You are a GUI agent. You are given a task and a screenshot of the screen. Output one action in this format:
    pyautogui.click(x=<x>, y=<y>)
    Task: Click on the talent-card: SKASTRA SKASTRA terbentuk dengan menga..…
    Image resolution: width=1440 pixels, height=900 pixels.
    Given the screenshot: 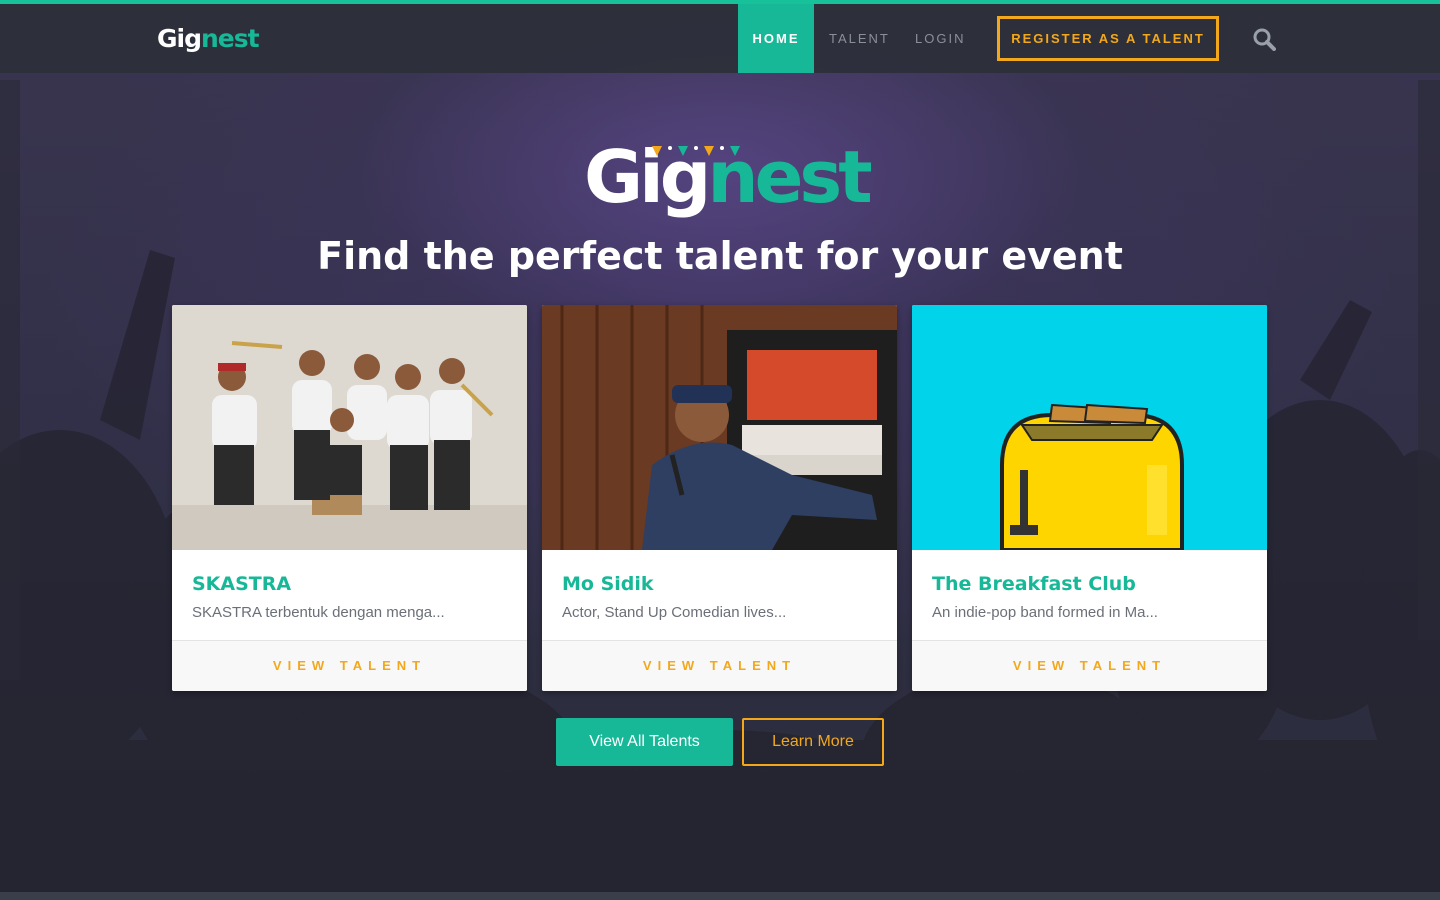 What is the action you would take?
    pyautogui.click(x=349, y=498)
    